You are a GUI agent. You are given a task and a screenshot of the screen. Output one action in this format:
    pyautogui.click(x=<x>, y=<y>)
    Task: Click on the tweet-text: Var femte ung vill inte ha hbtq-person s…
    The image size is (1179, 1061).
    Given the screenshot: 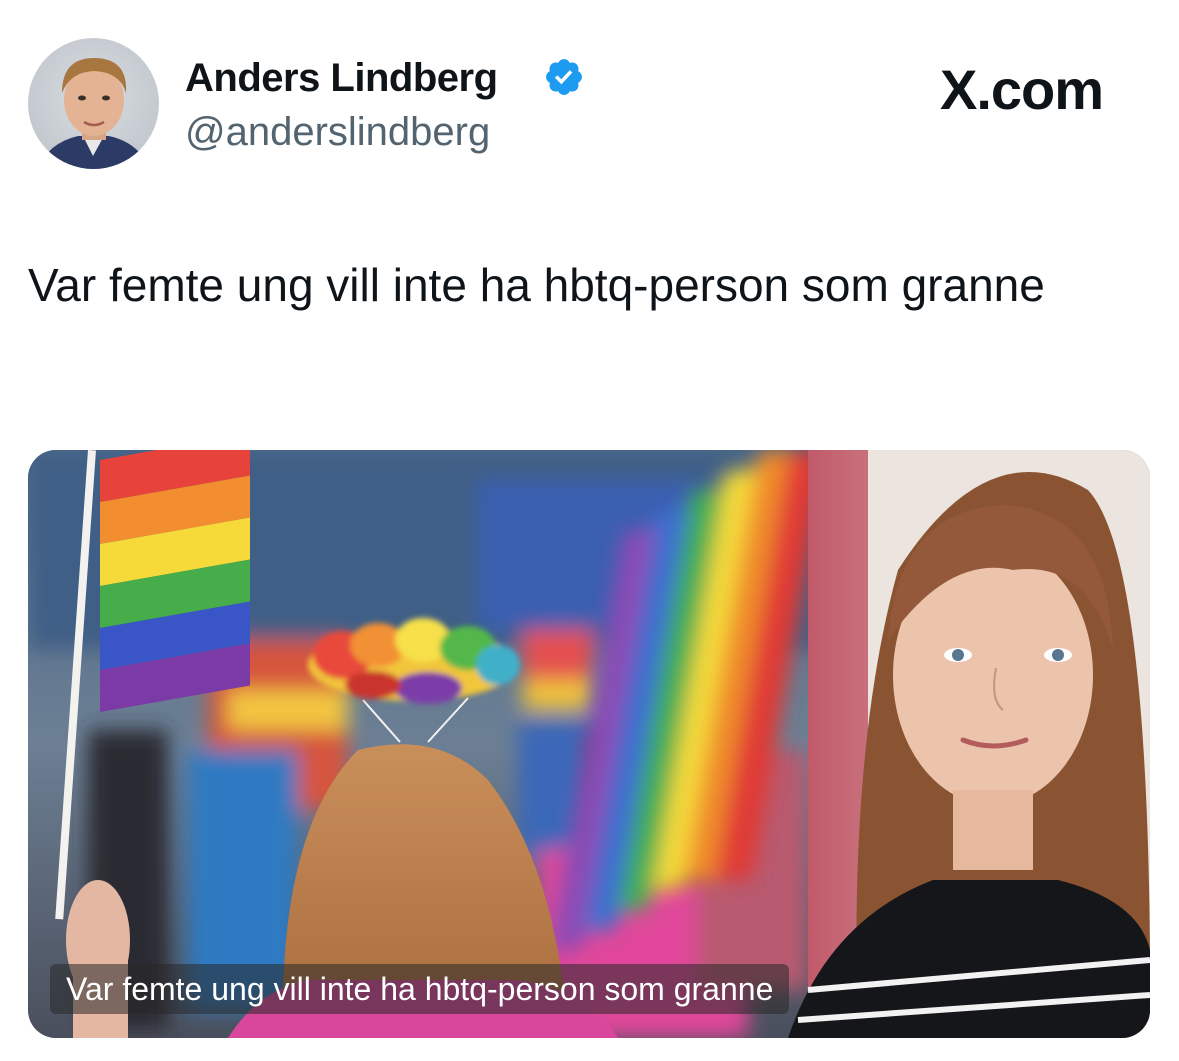 What is the action you would take?
    pyautogui.click(x=536, y=285)
    